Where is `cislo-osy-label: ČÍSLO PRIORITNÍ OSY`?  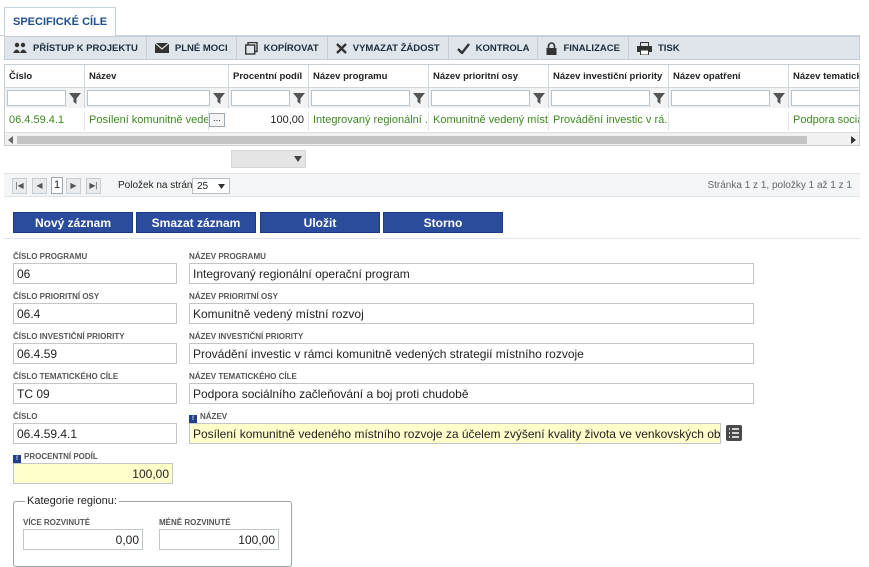 cislo-osy-label: ČÍSLO PRIORITNÍ OSY is located at coordinates (56, 296).